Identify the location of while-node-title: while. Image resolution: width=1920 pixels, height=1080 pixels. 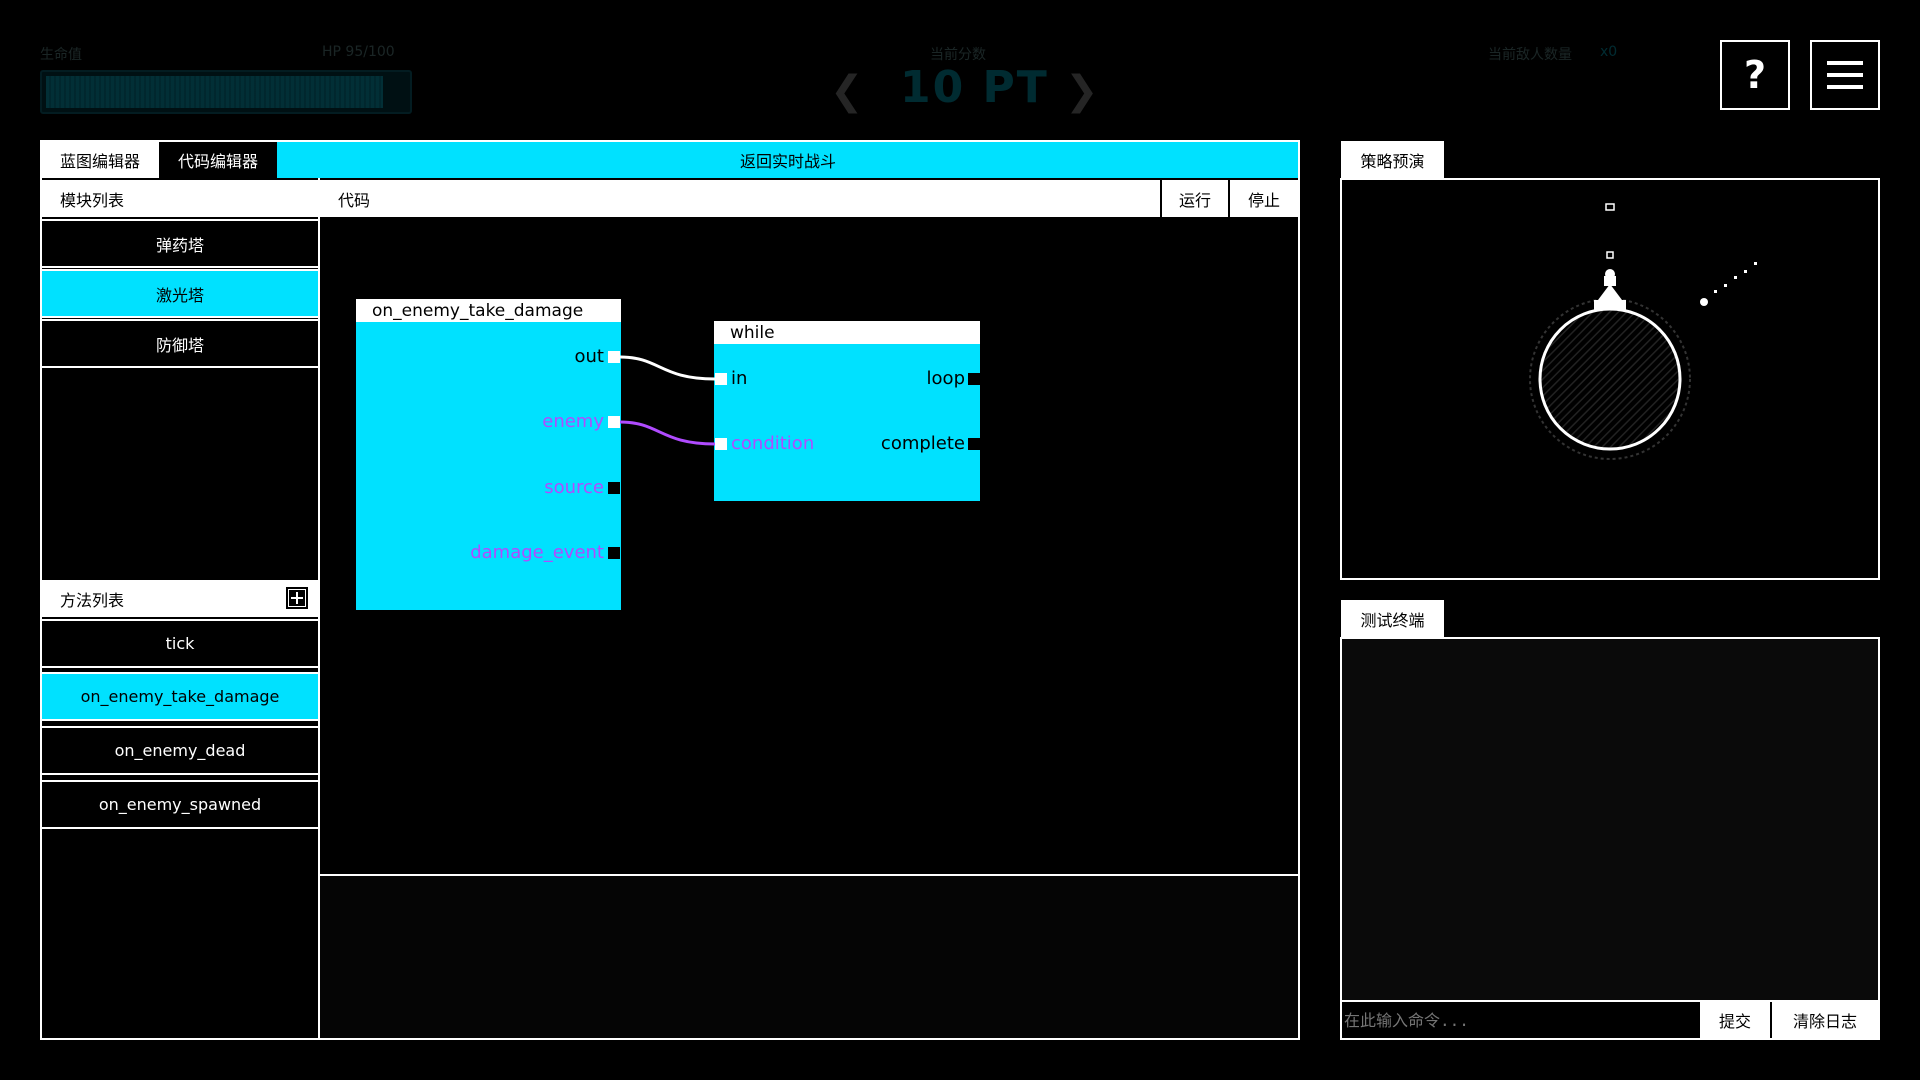
(847, 333).